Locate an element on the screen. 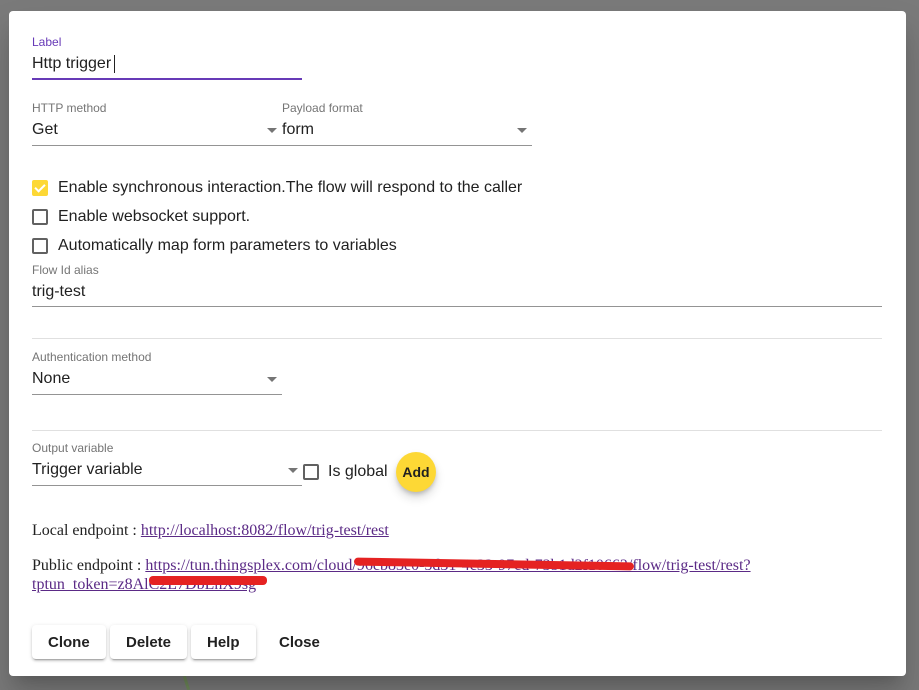  payload-format-underline is located at coordinates (407, 145).